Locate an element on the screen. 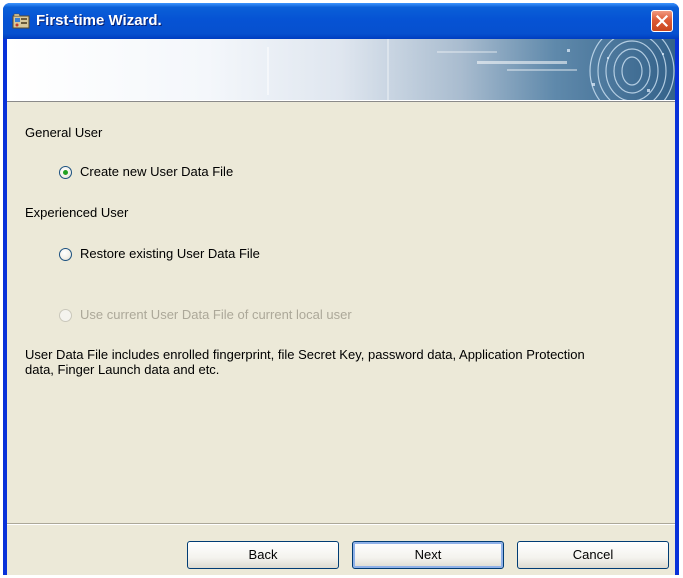 Image resolution: width=683 pixels, height=578 pixels. title-bar: First-time Wizard. is located at coordinates (341, 21).